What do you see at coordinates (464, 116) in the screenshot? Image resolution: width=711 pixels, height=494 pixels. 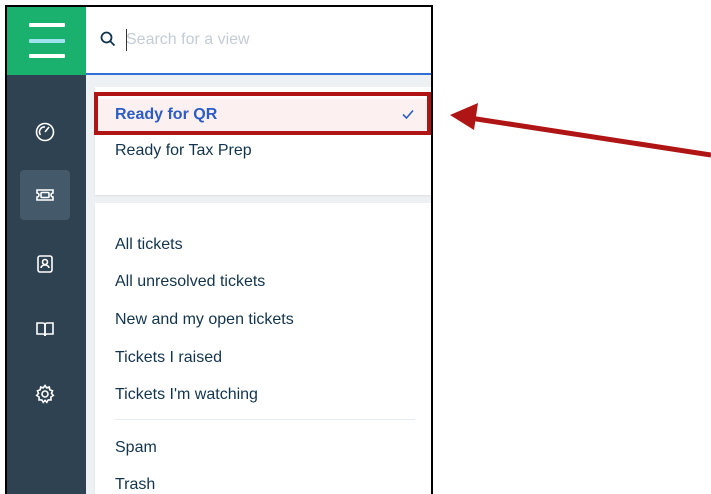 I see `arrow-head` at bounding box center [464, 116].